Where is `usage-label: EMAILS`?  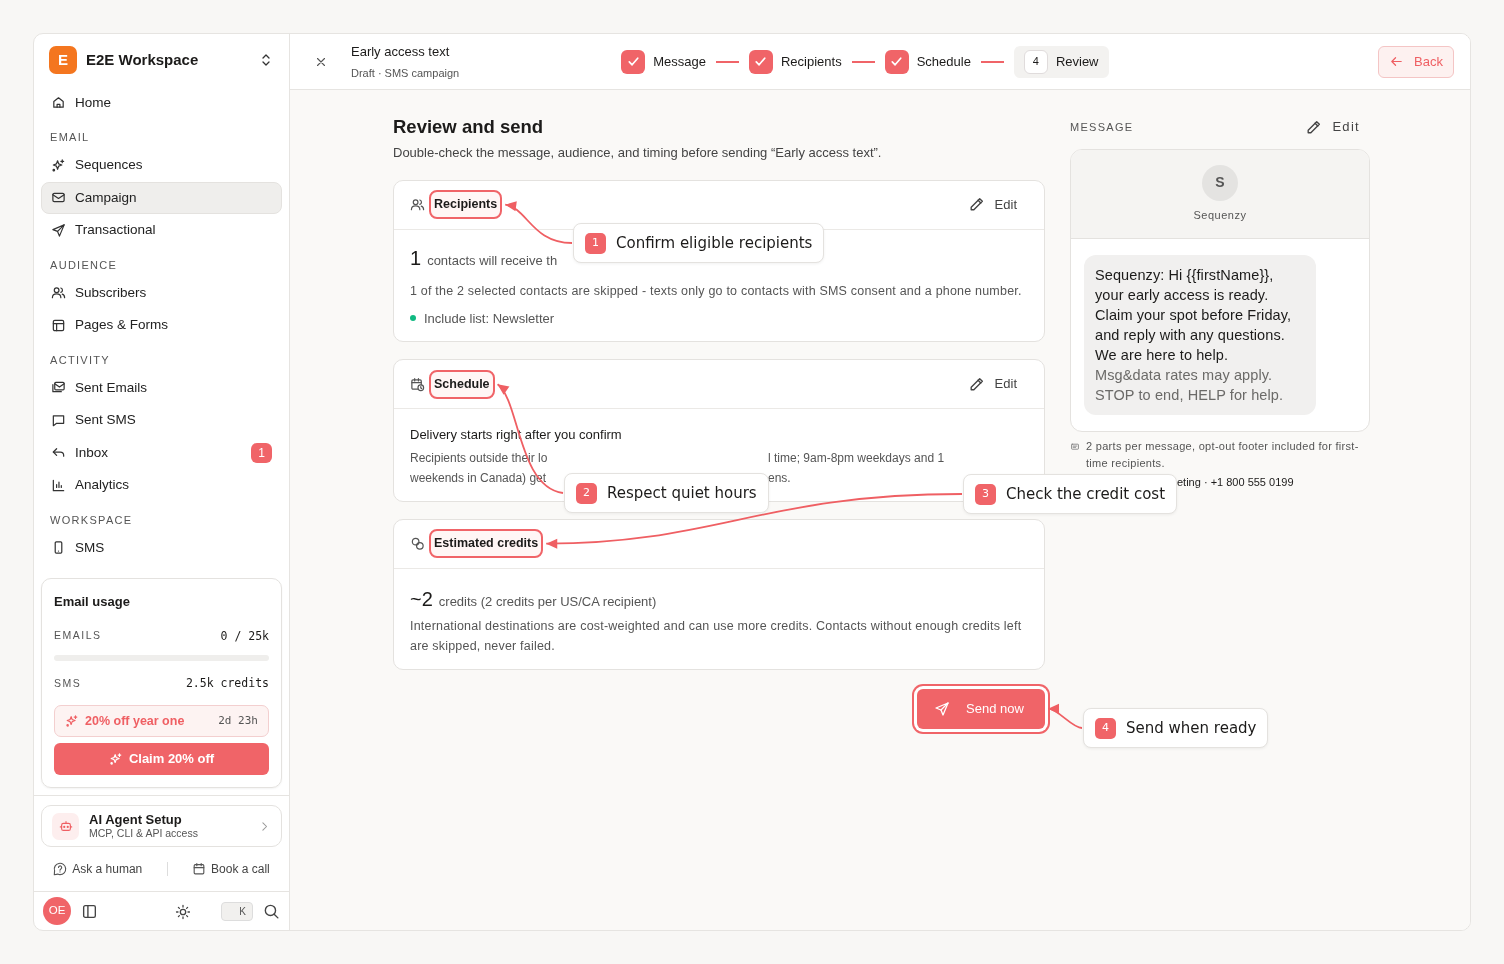
usage-label: EMAILS is located at coordinates (78, 636).